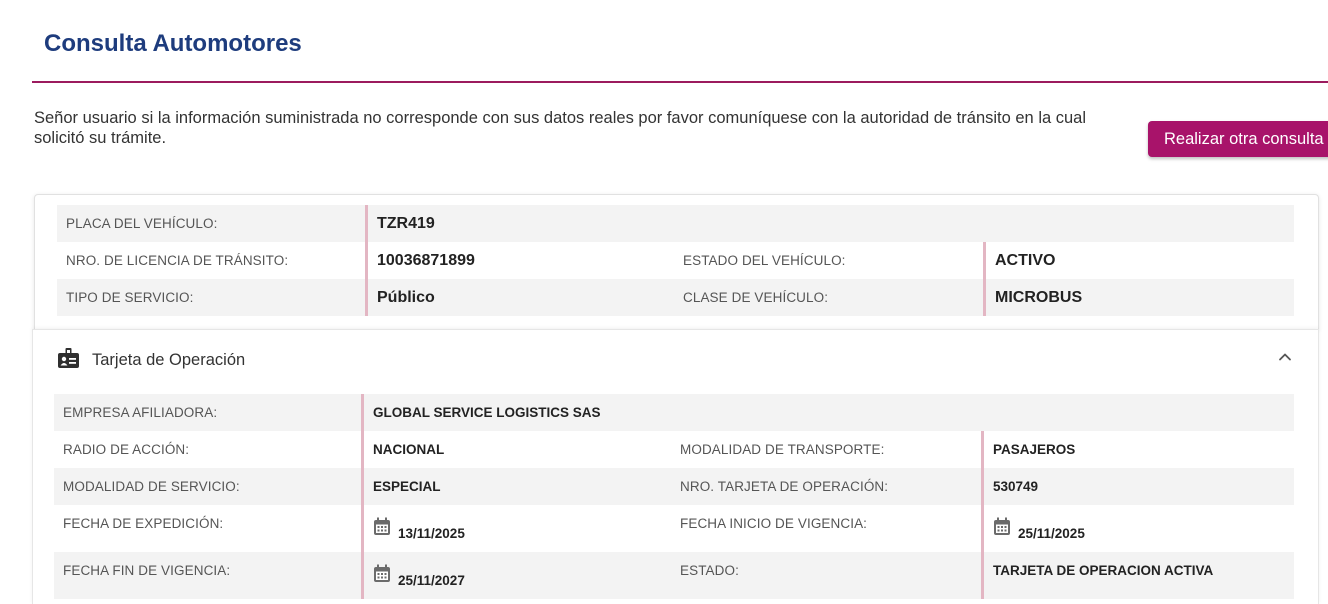 This screenshot has width=1328, height=604. What do you see at coordinates (829, 223) in the screenshot?
I see `plate-value: TZR419` at bounding box center [829, 223].